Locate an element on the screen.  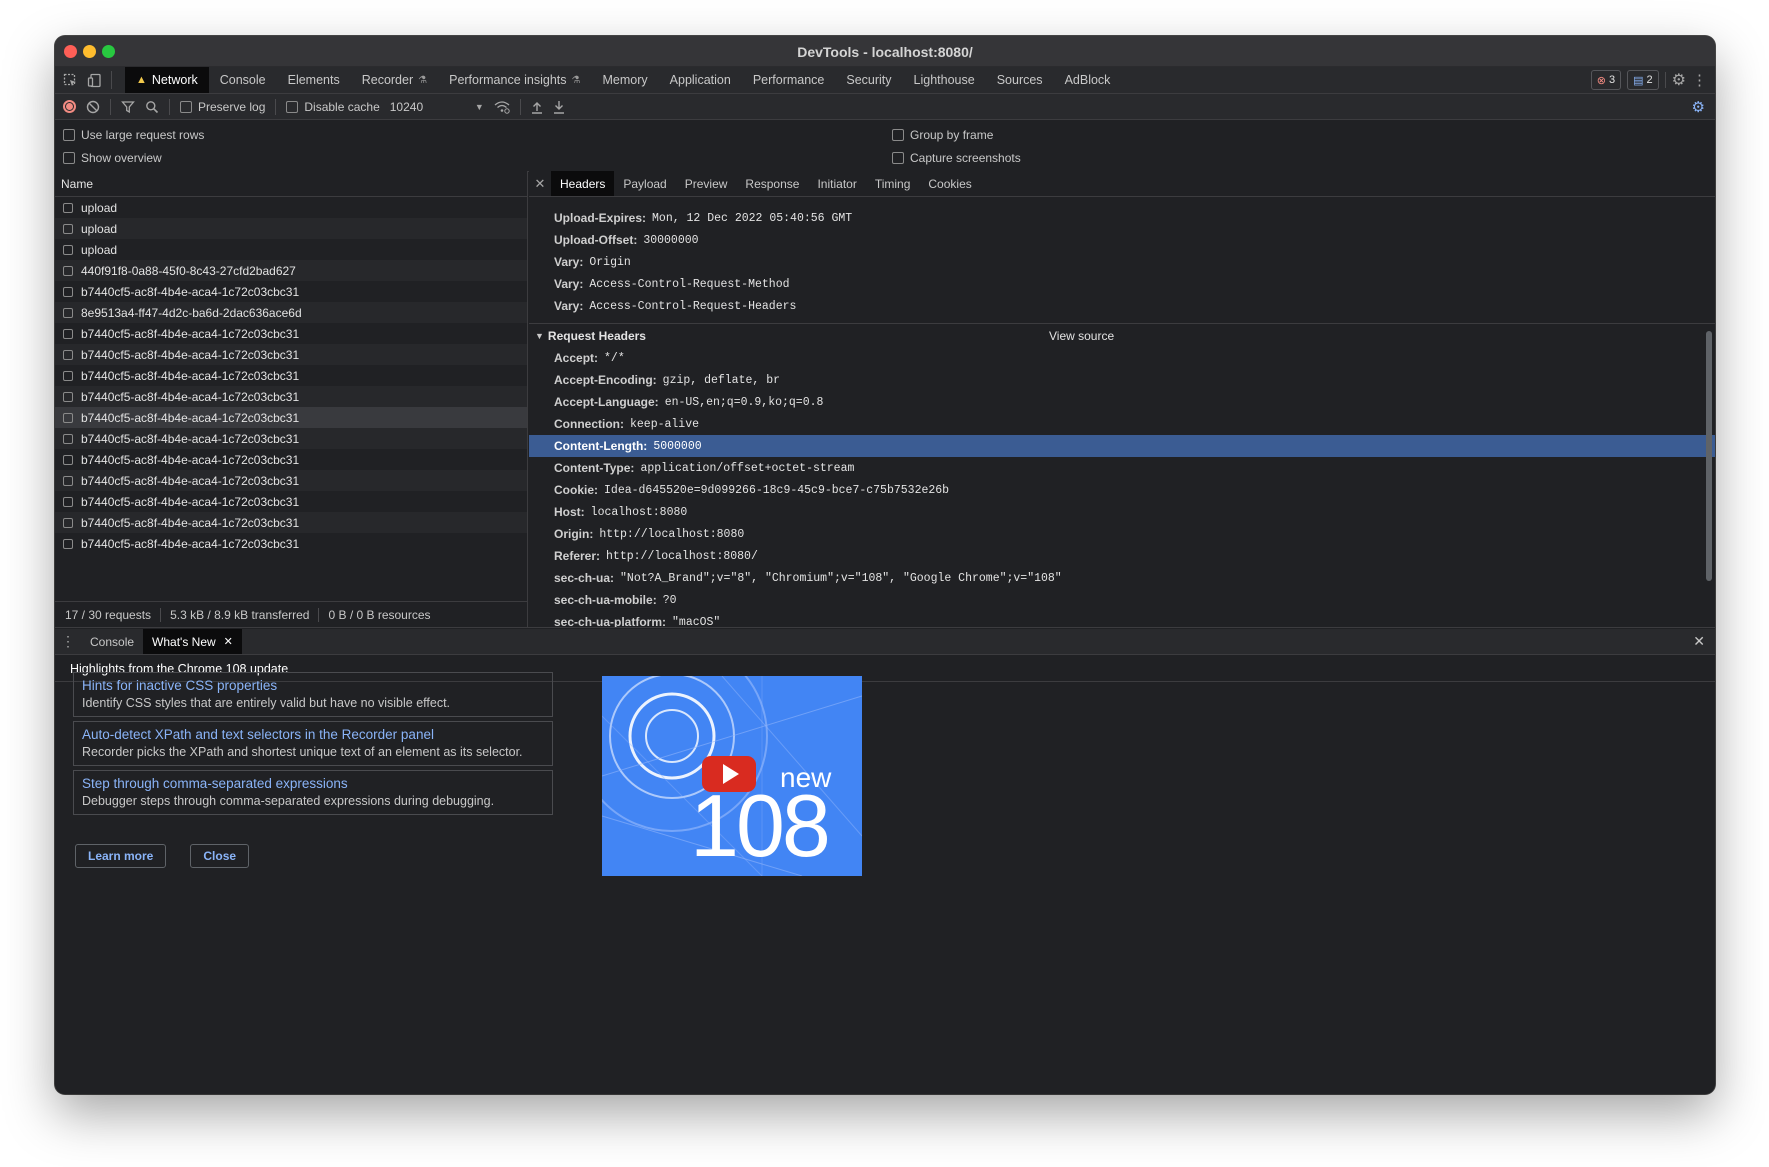
errors-badge: ⊗ 3 is located at coordinates (1606, 80).